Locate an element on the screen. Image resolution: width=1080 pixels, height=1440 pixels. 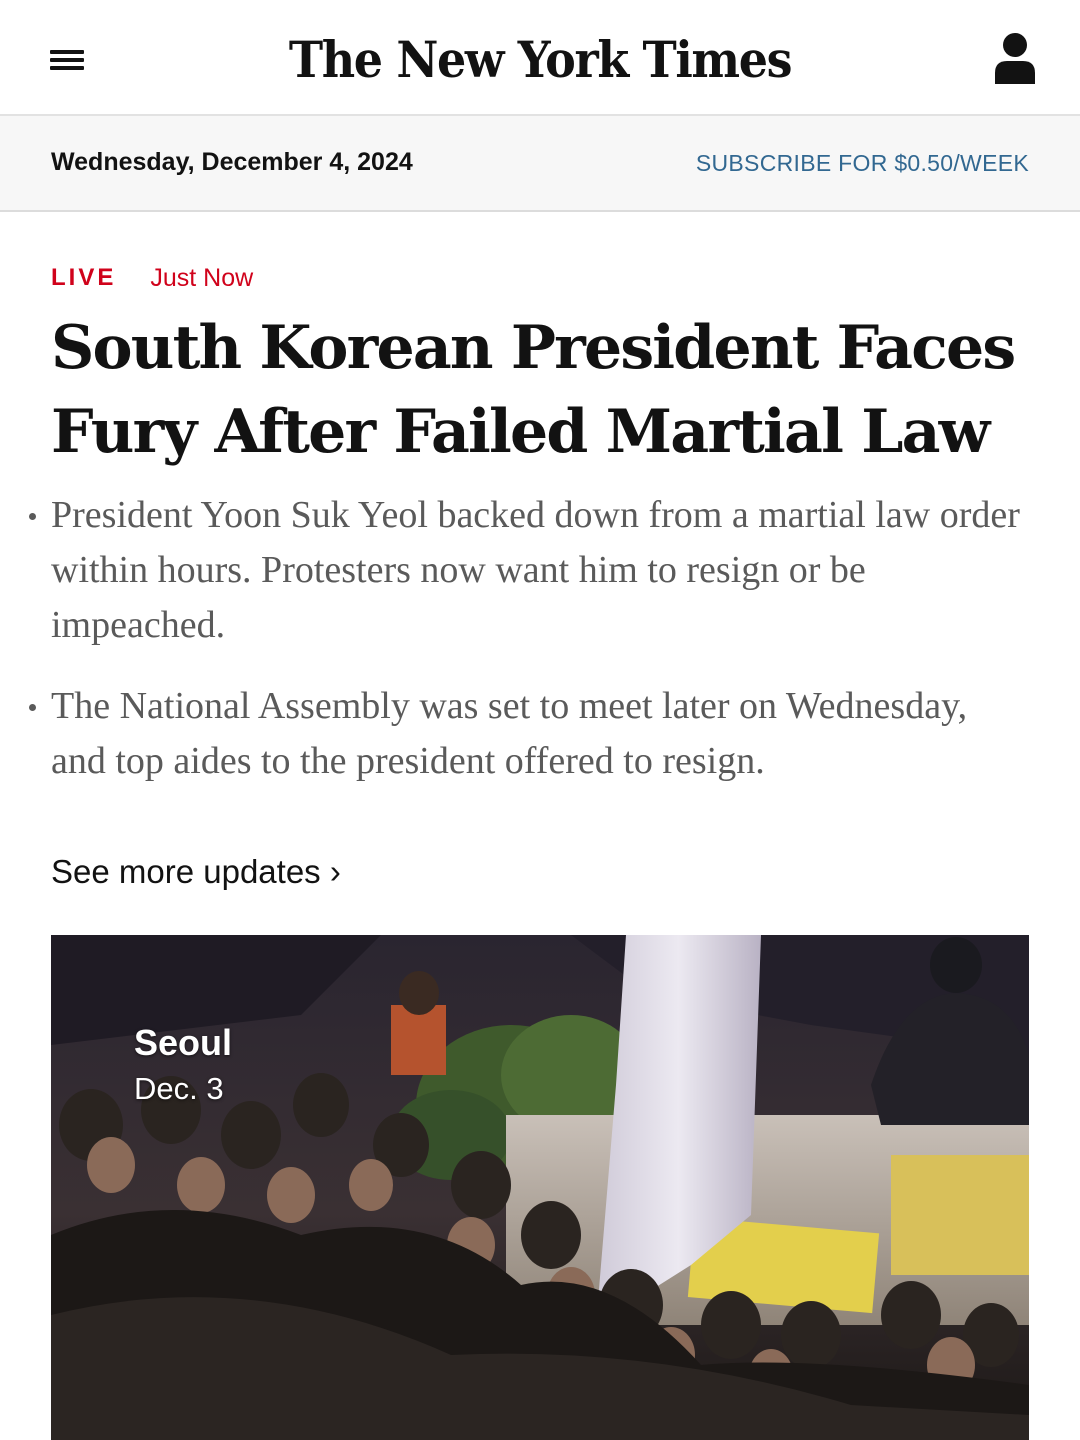
video-caption: Seoul Dec. 3 is located at coordinates (183, 1065).